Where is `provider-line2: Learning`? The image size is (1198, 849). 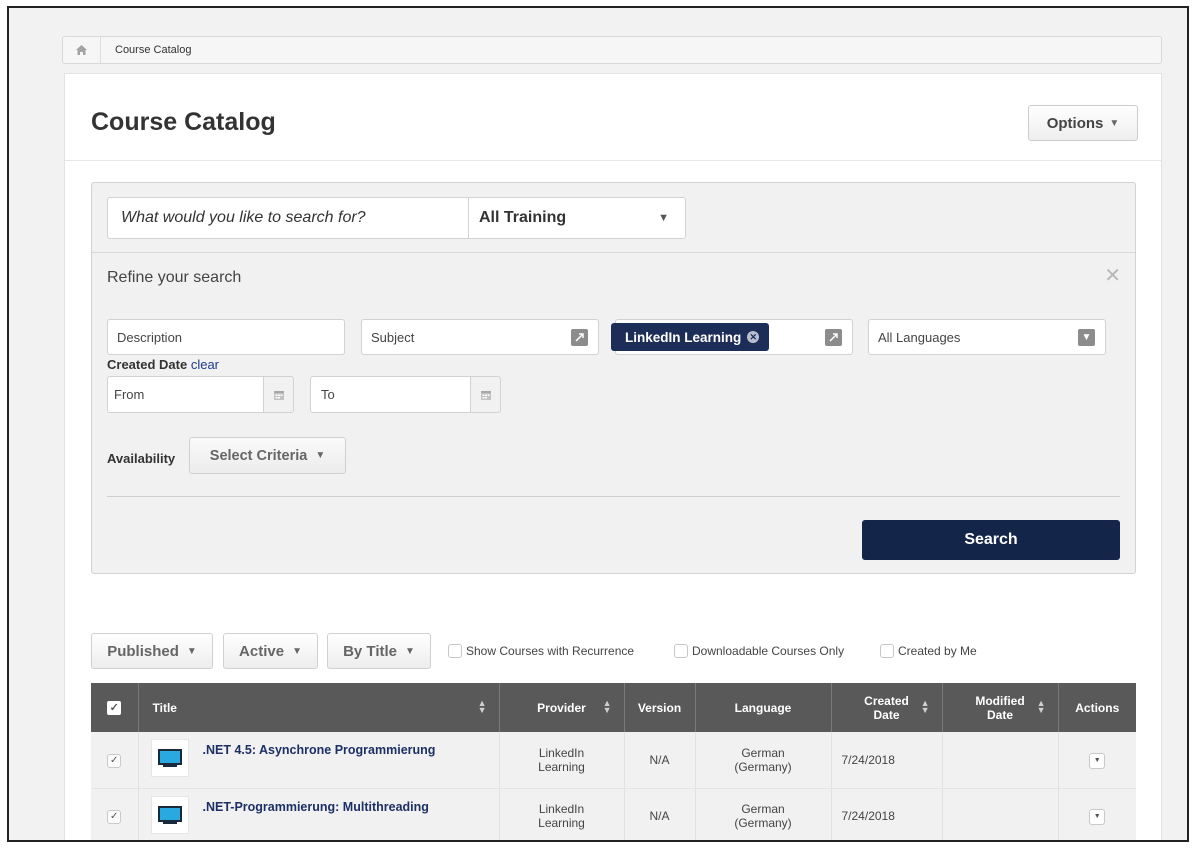 provider-line2: Learning is located at coordinates (561, 823).